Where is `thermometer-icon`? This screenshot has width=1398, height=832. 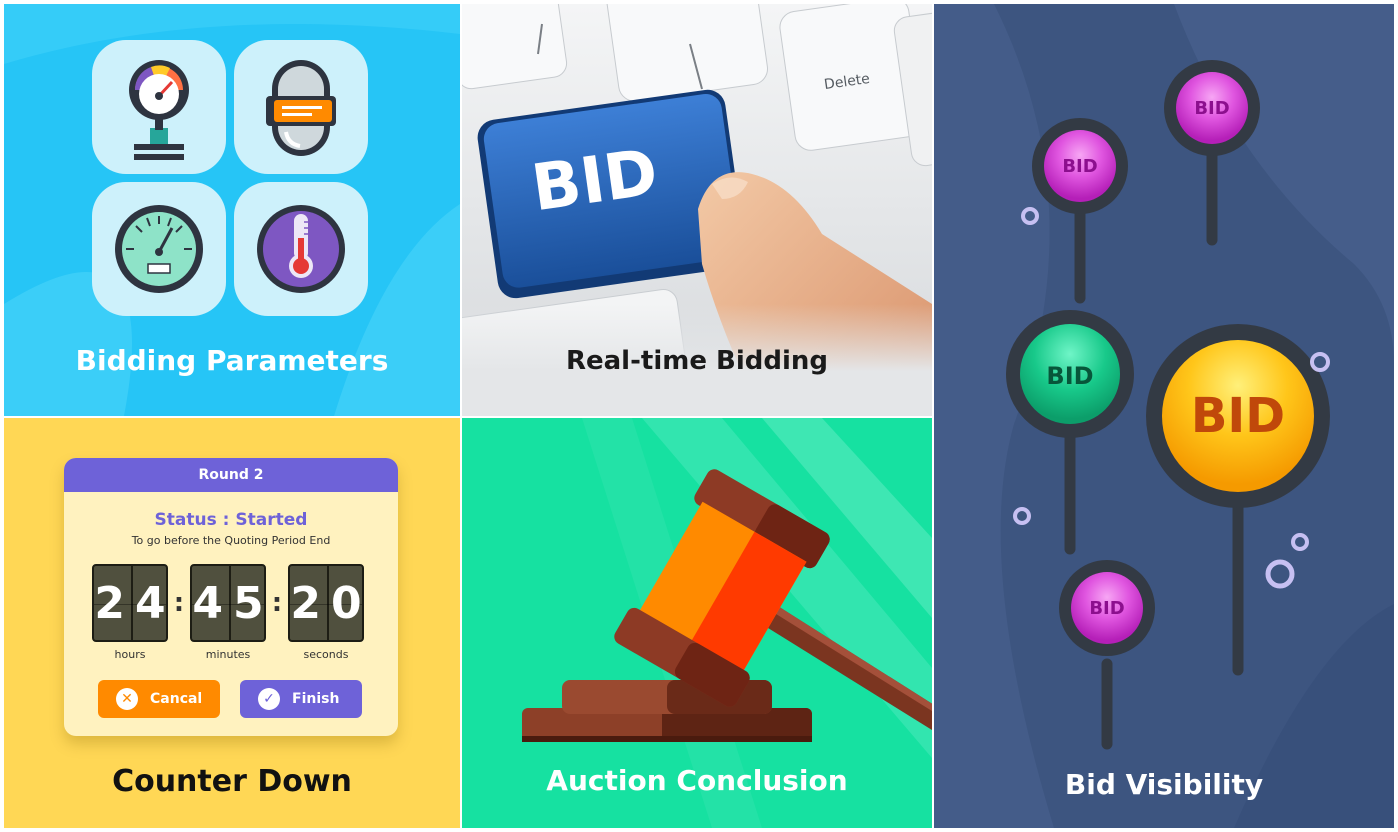
thermometer-icon is located at coordinates (301, 249).